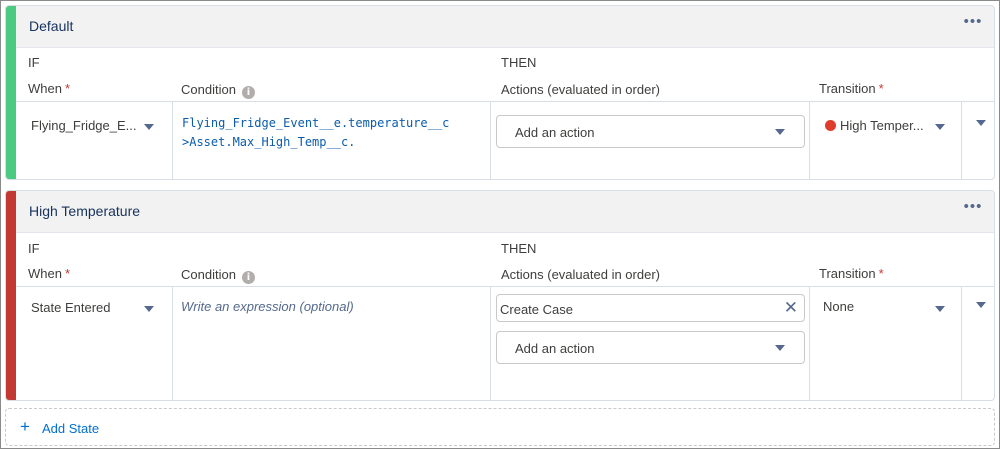 The image size is (1000, 449). I want to click on when-select: State Entered, so click(94, 307).